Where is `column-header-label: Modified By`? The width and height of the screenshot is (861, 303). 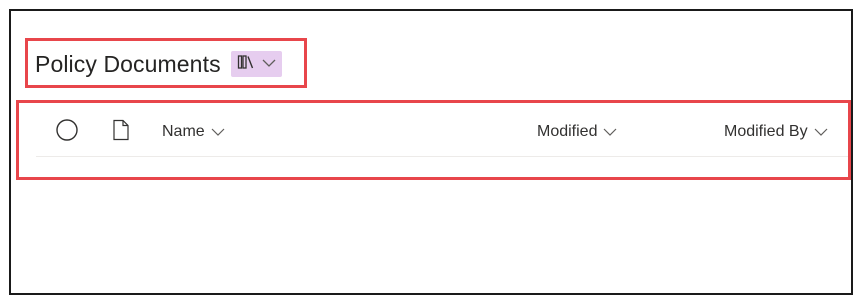
column-header-label: Modified By is located at coordinates (766, 131).